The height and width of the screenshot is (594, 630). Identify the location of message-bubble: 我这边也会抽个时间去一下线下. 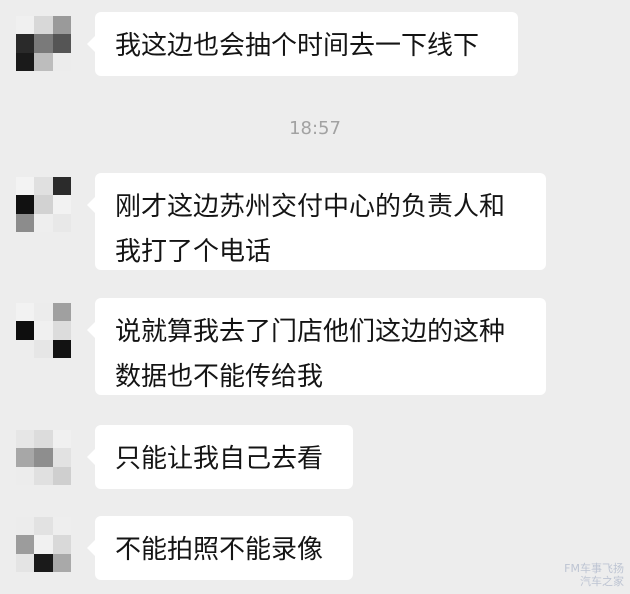
(302, 44).